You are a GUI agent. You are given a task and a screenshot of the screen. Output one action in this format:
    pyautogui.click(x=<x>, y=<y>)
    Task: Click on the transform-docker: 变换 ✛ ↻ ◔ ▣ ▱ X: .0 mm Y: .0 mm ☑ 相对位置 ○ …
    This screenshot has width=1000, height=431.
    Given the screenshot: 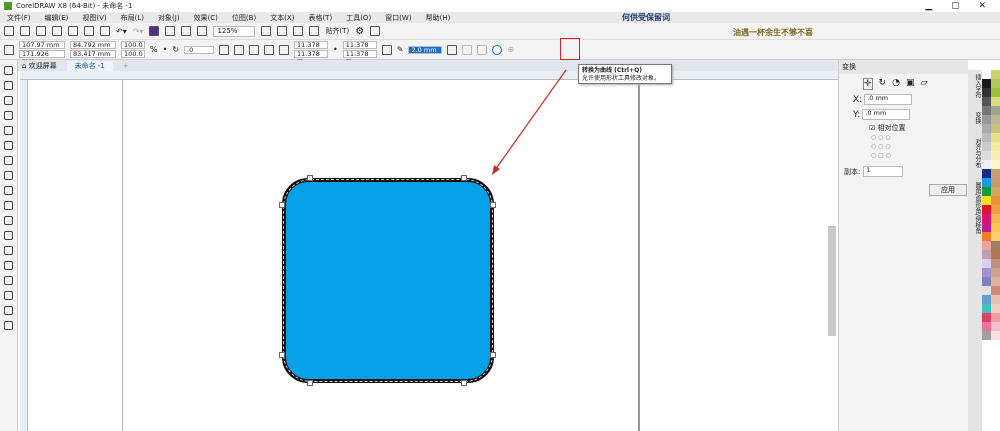 What is the action you would take?
    pyautogui.click(x=903, y=245)
    